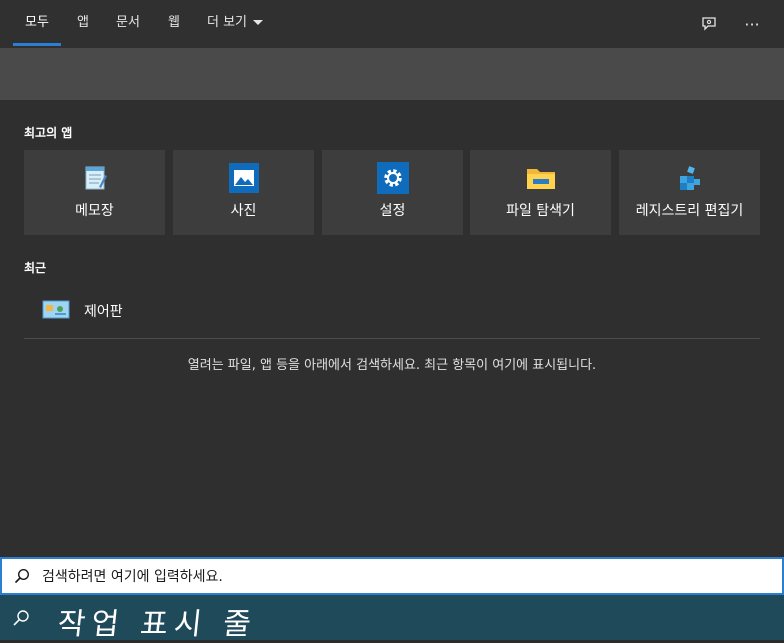 This screenshot has height=643, width=784. Describe the element at coordinates (392, 338) in the screenshot. I see `divider` at that location.